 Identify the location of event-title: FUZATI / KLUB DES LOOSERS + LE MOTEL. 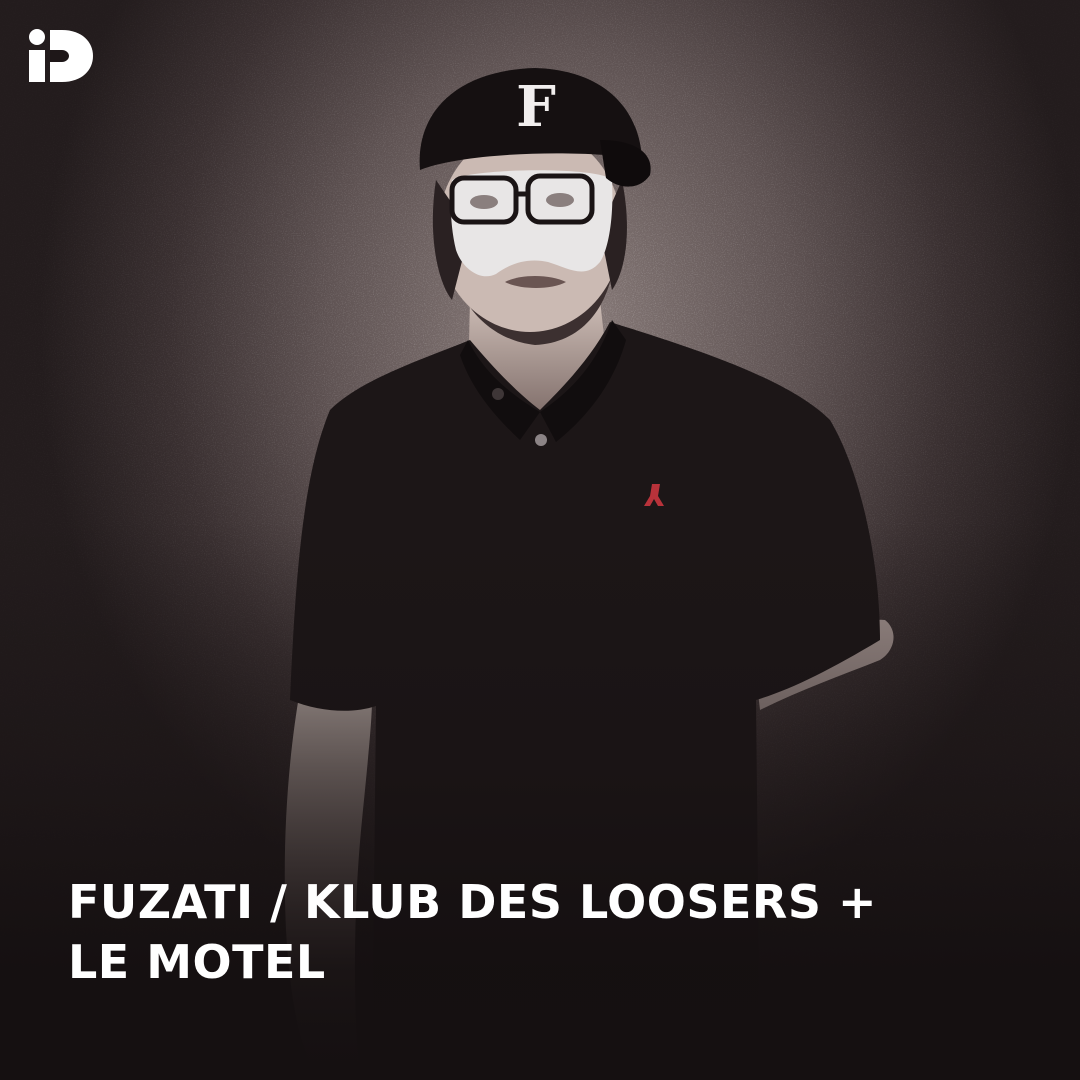
(518, 932).